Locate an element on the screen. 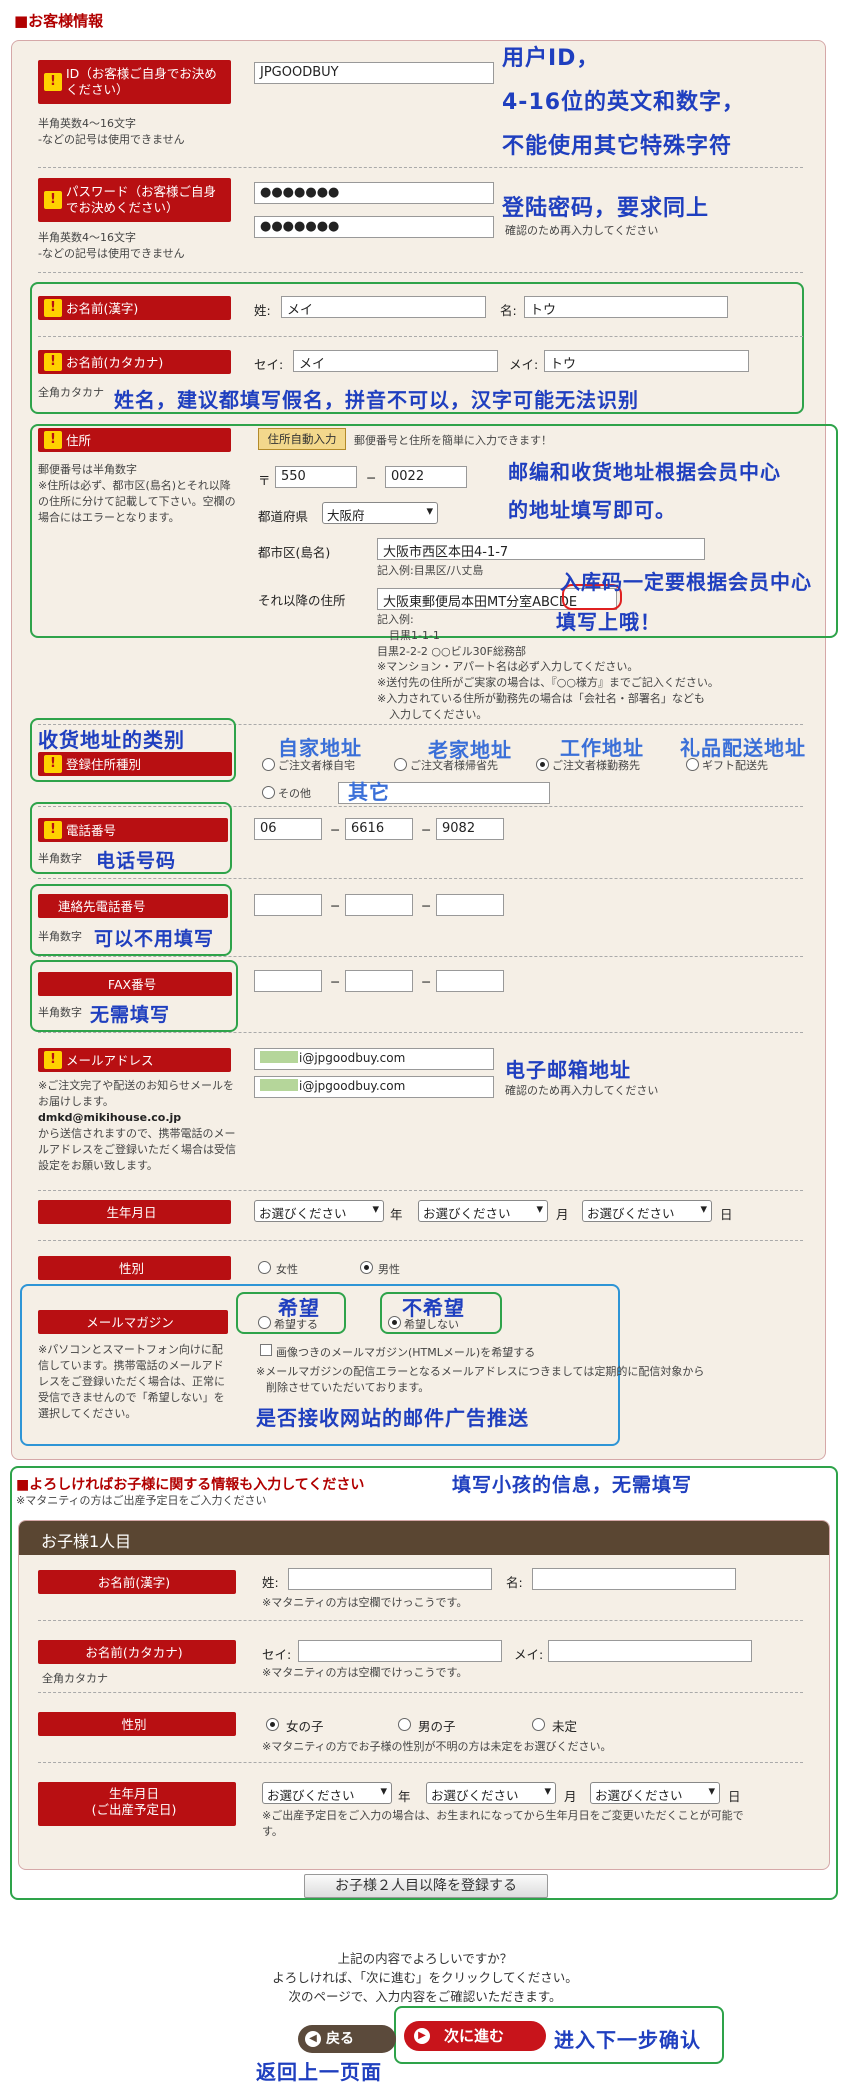 Image resolution: width=850 pixels, height=2100 pixels. name-sei-input: メイ is located at coordinates (383, 307).